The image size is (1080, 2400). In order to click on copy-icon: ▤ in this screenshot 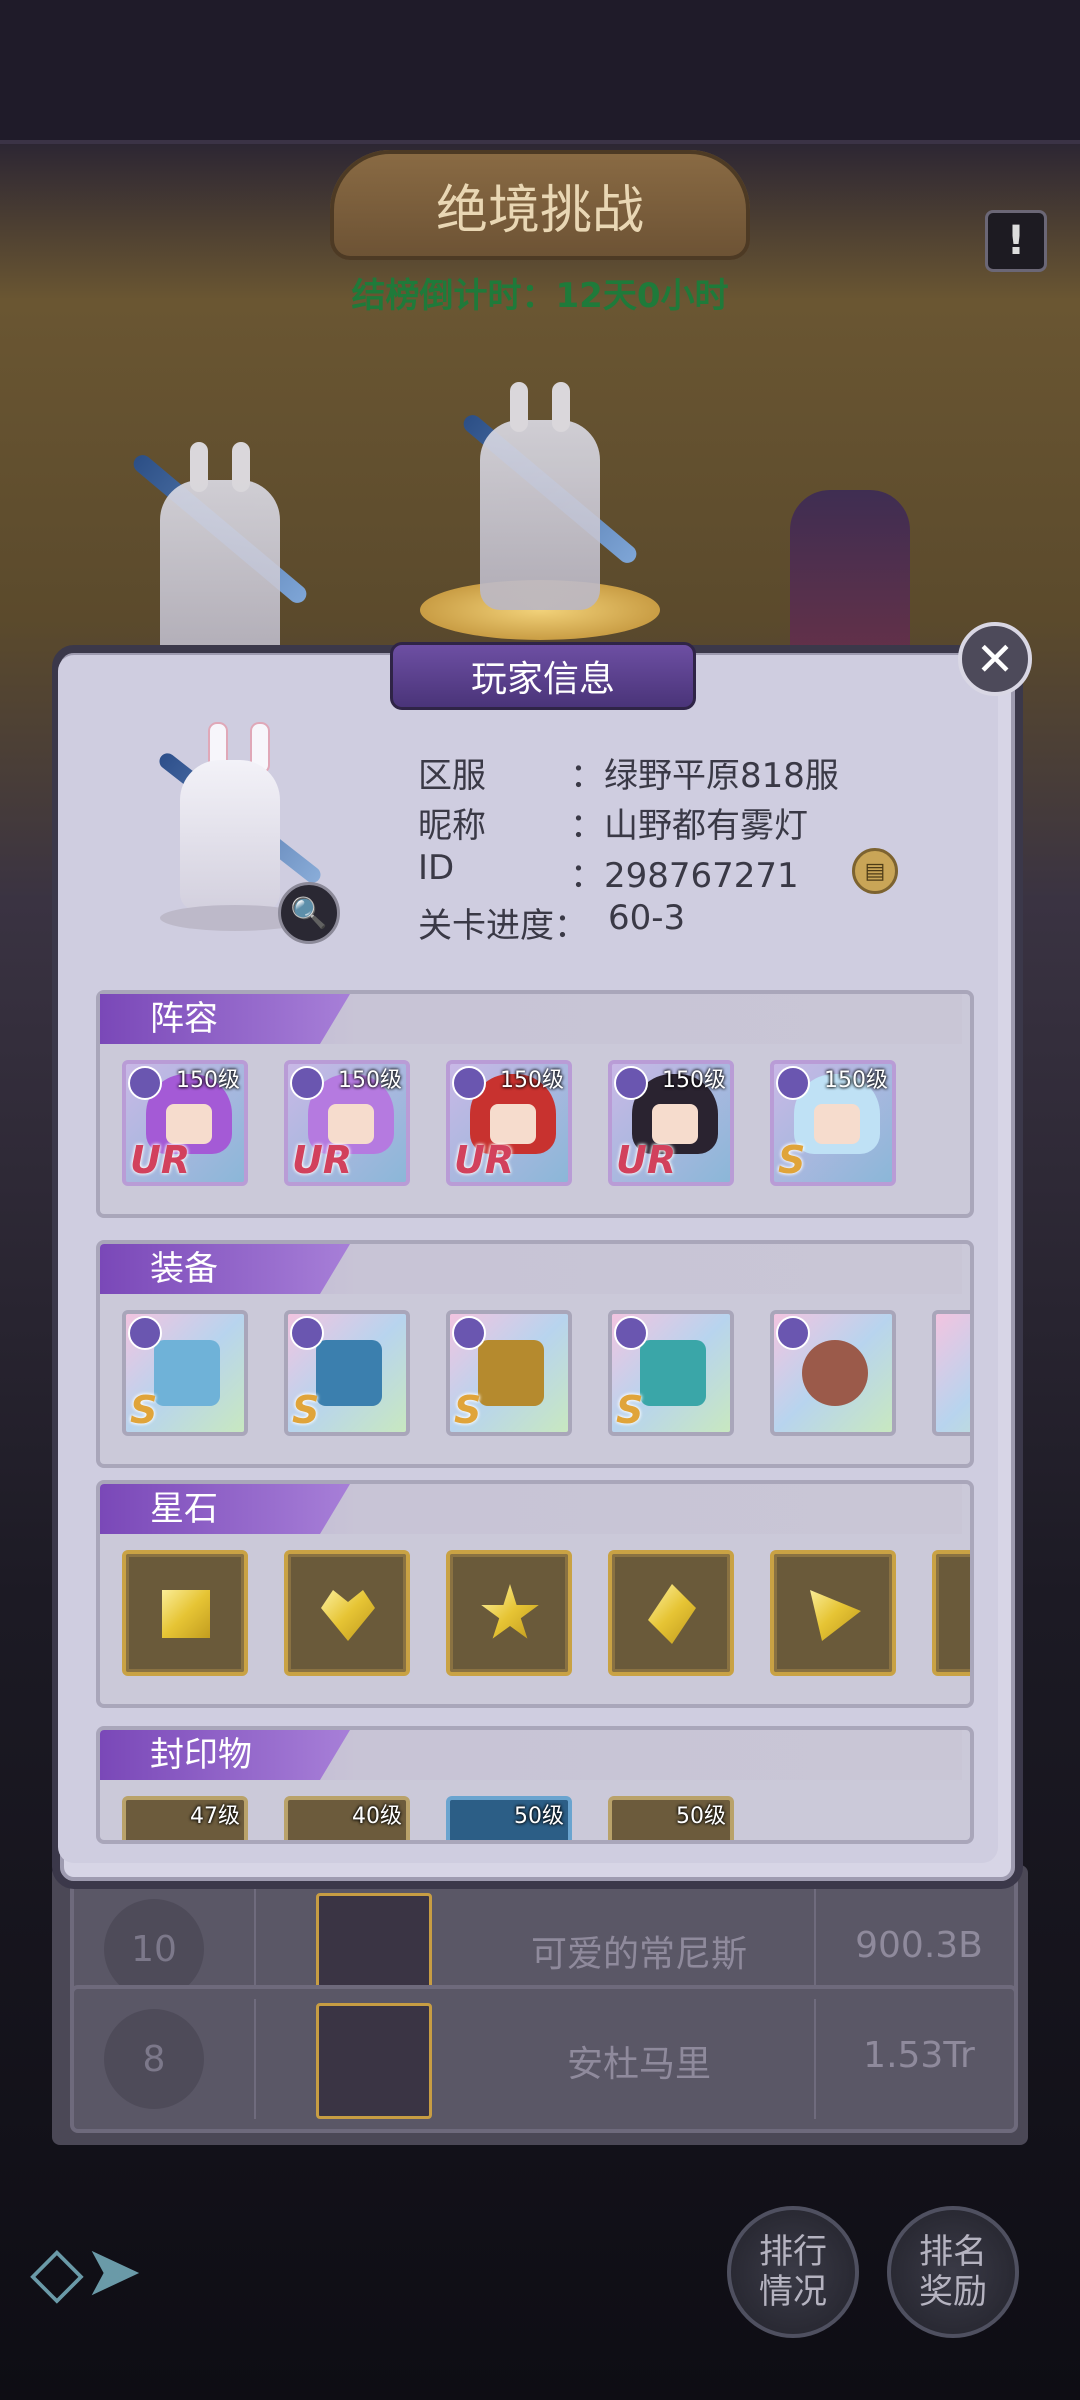, I will do `click(875, 871)`.